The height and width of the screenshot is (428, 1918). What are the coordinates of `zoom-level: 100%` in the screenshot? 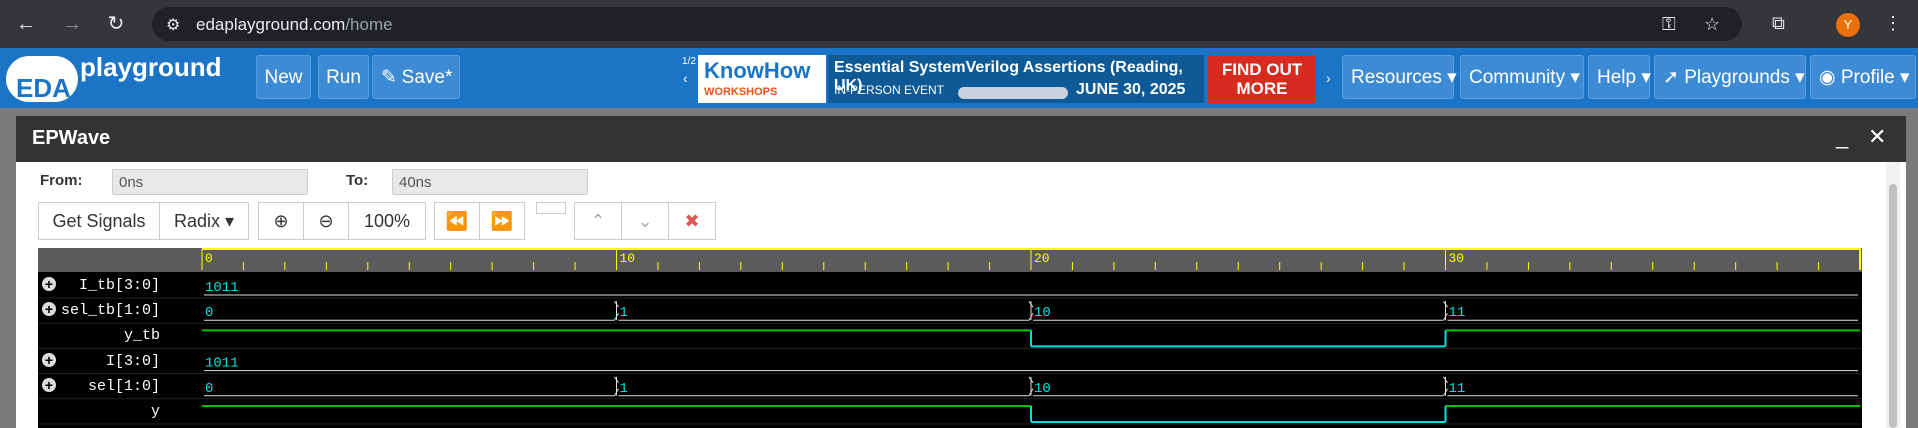 It's located at (387, 221).